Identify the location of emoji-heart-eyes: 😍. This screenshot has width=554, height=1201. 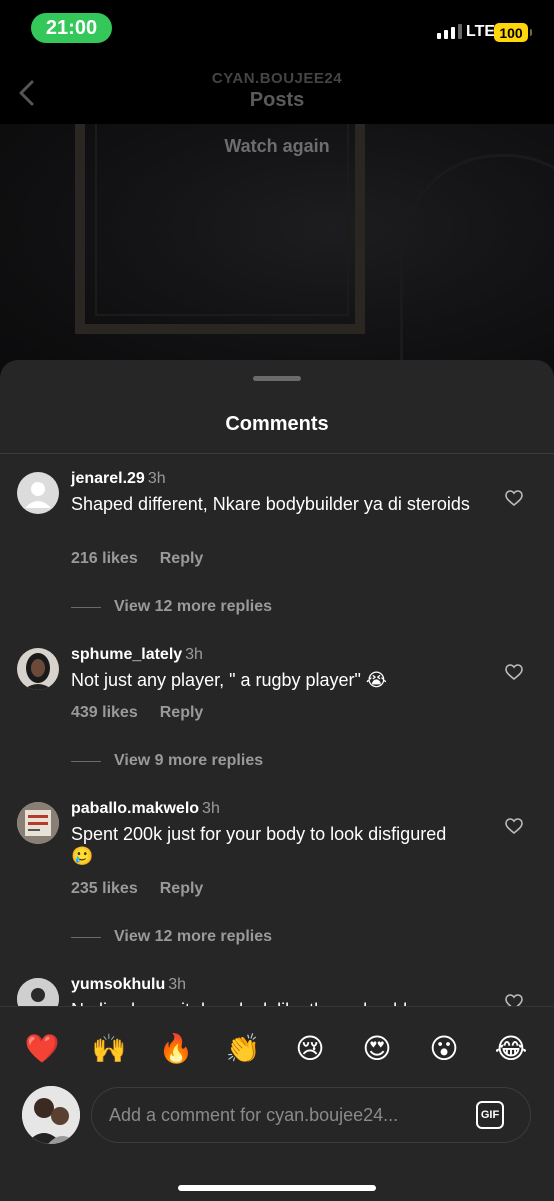
(377, 1049).